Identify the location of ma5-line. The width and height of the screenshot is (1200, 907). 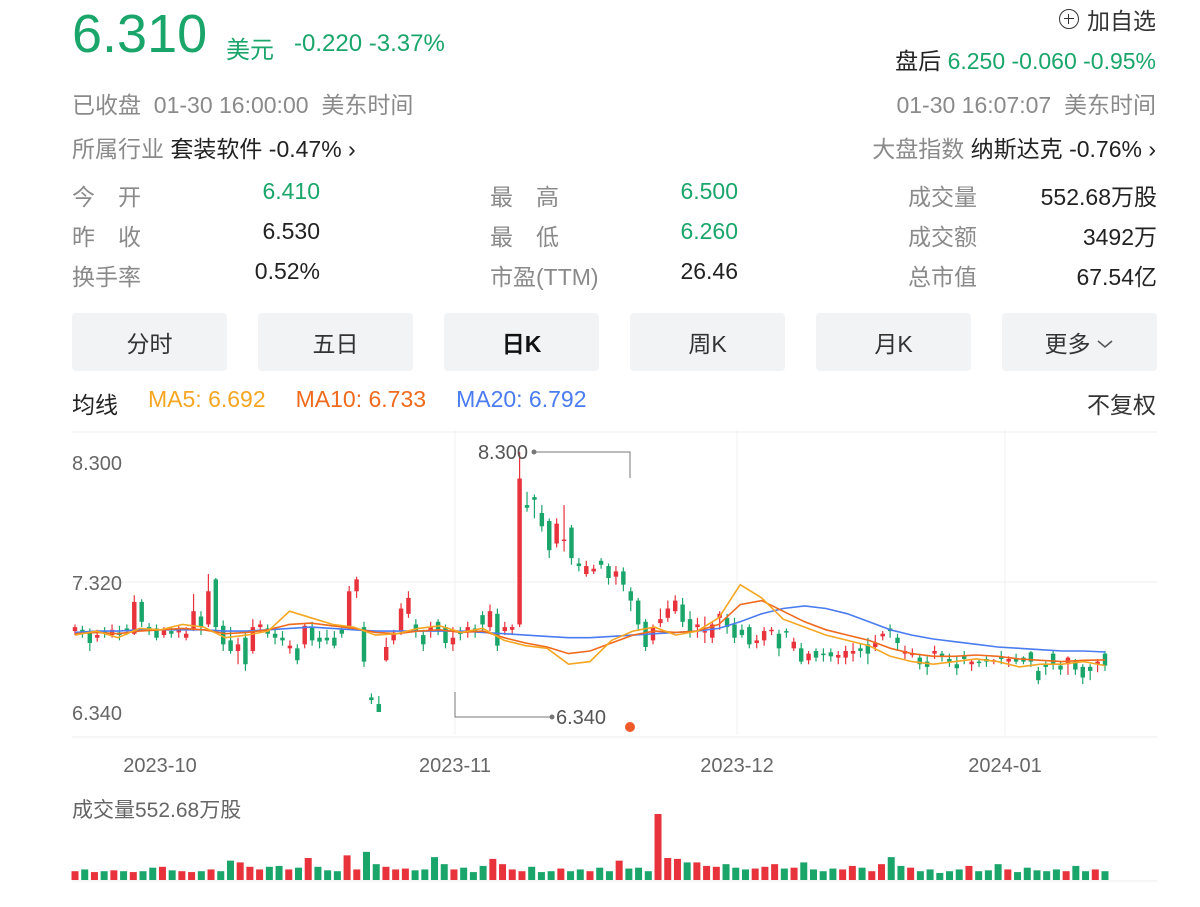
(590, 625).